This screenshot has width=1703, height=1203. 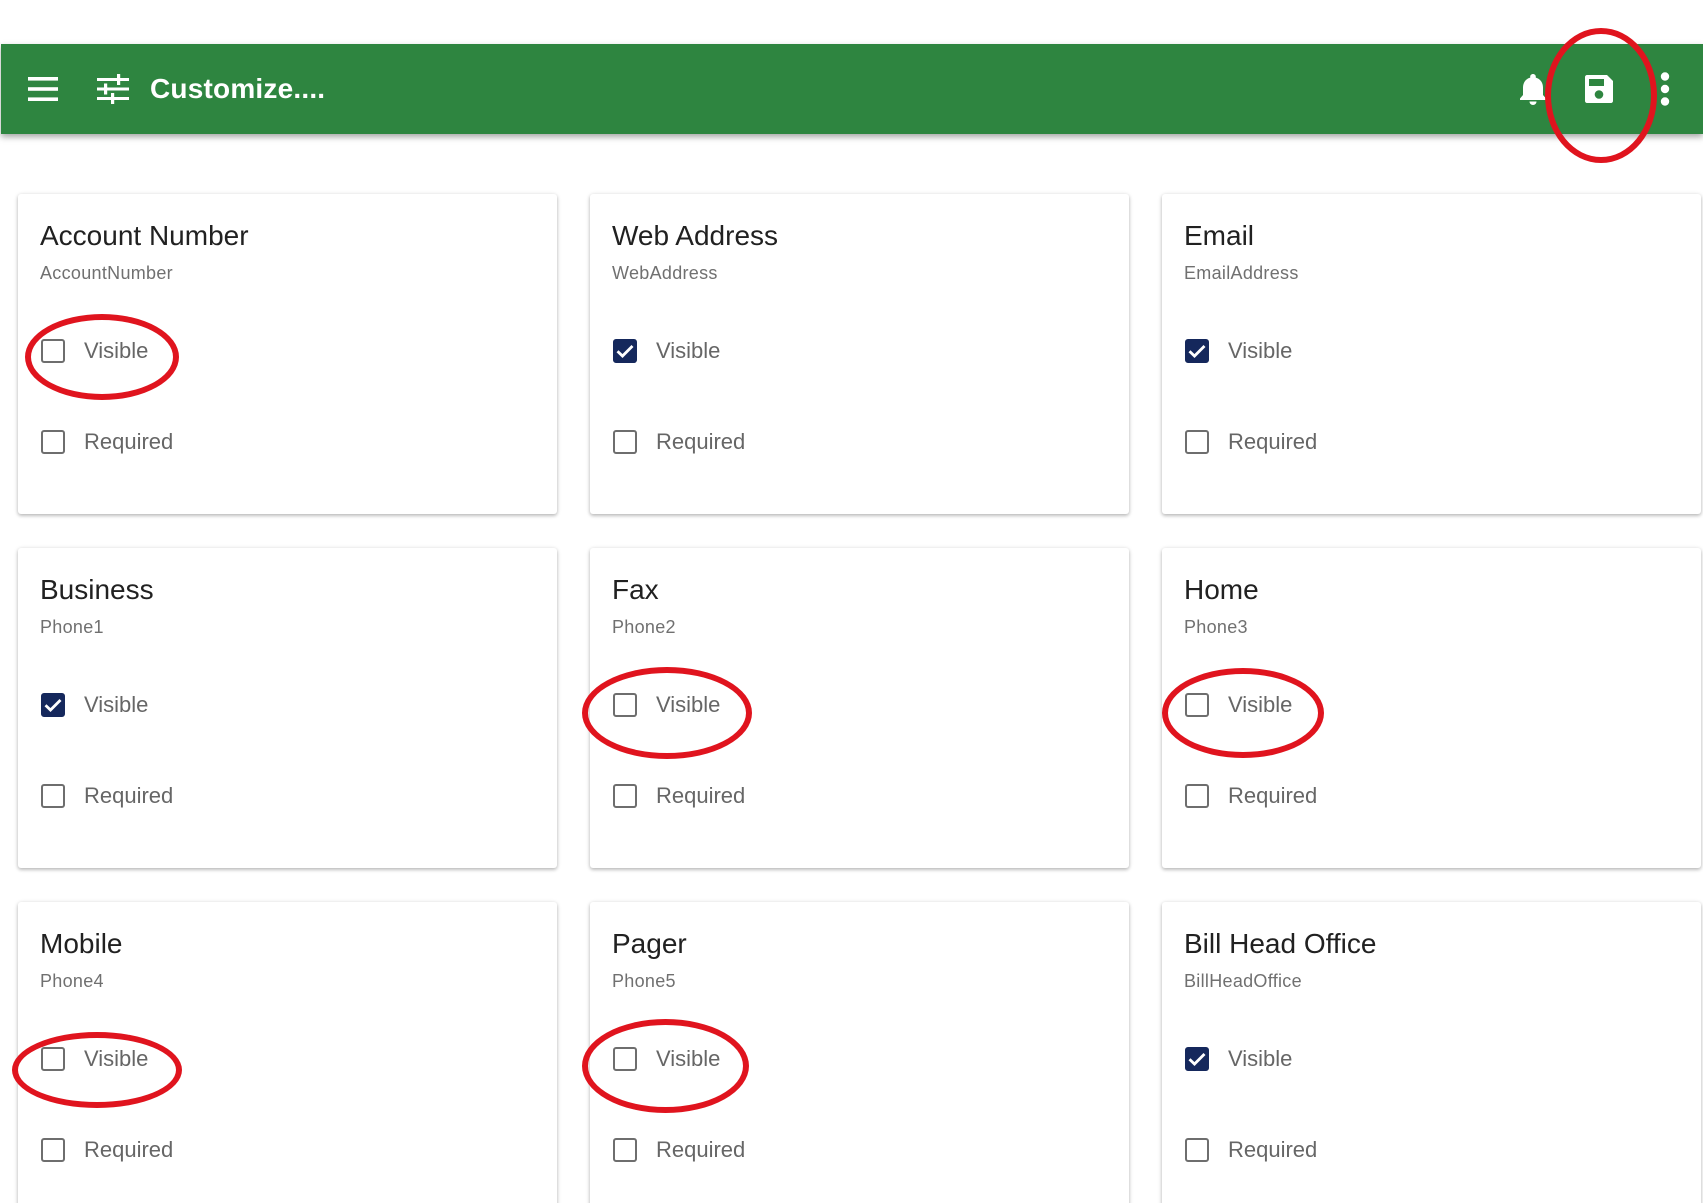 I want to click on field-name: WebAddress, so click(x=665, y=273).